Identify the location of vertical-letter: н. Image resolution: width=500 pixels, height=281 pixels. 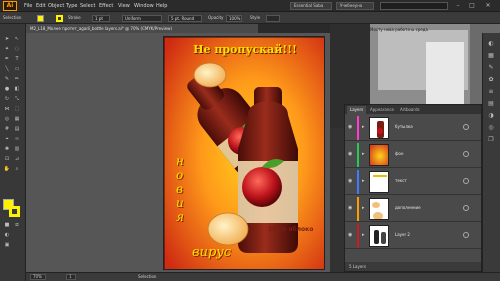
(180, 161).